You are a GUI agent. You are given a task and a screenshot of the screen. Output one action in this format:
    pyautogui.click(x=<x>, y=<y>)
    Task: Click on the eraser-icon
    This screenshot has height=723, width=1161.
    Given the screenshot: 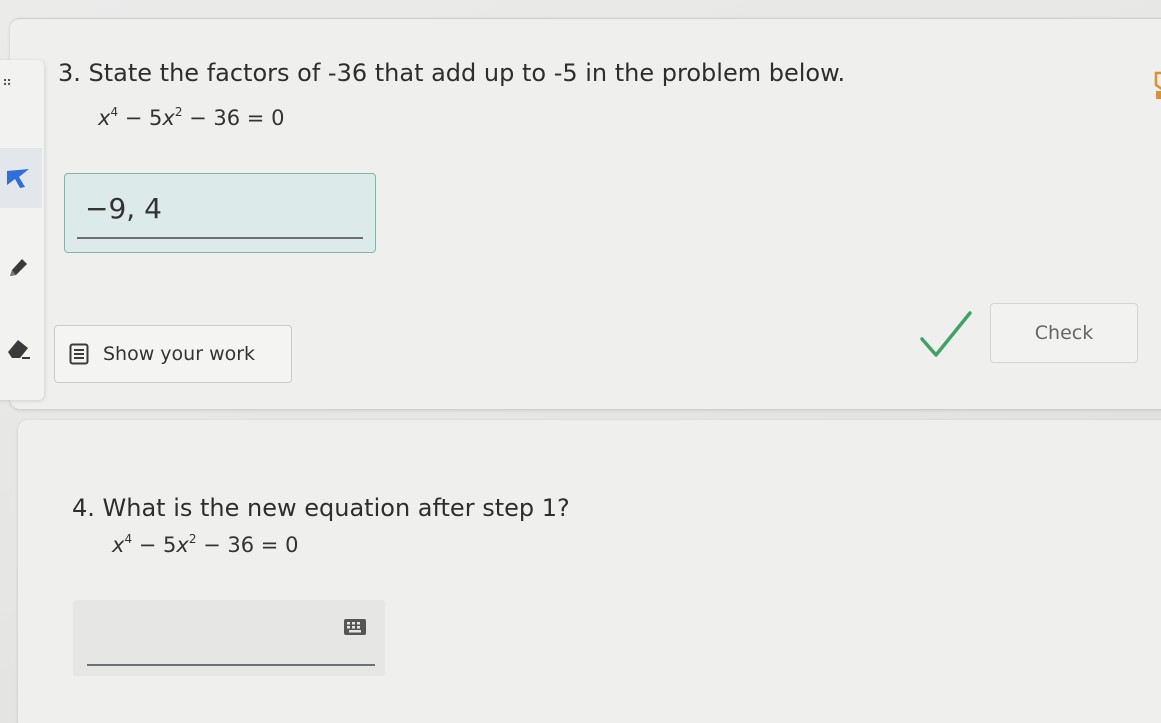 What is the action you would take?
    pyautogui.click(x=19, y=349)
    